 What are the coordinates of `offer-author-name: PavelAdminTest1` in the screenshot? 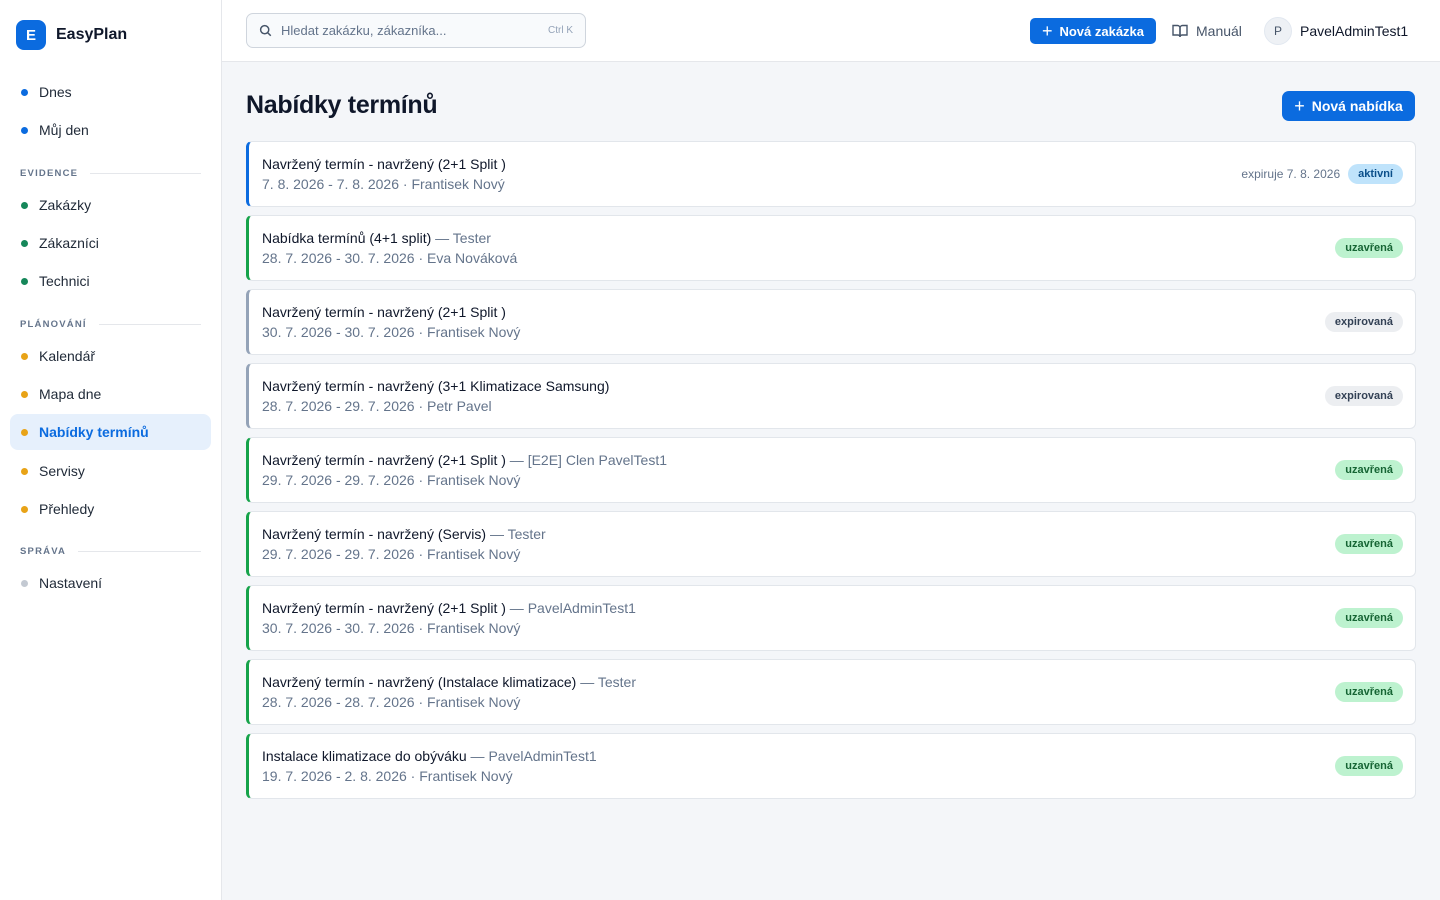 It's located at (542, 756).